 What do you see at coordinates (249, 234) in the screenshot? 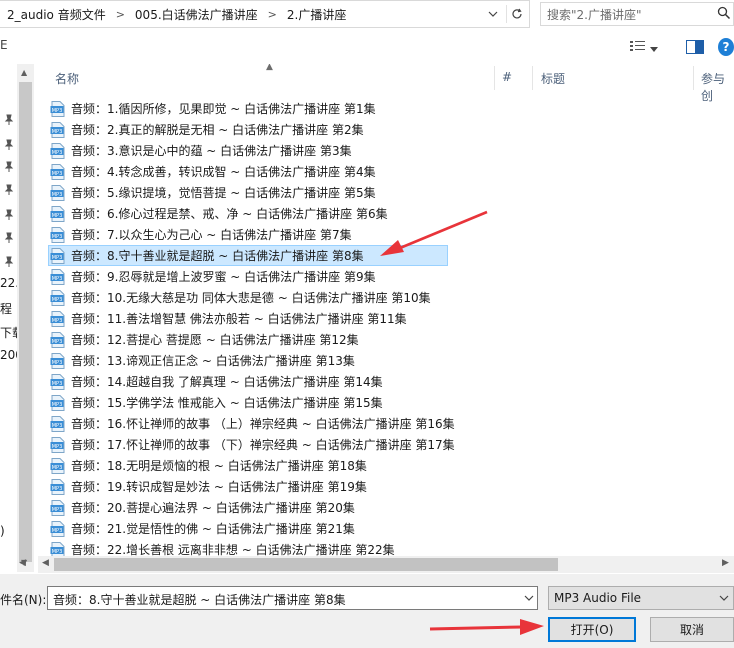
I see `list-item: MP3 音频：7.以众生心为己心 ~ 白话佛法广播讲座 第7集` at bounding box center [249, 234].